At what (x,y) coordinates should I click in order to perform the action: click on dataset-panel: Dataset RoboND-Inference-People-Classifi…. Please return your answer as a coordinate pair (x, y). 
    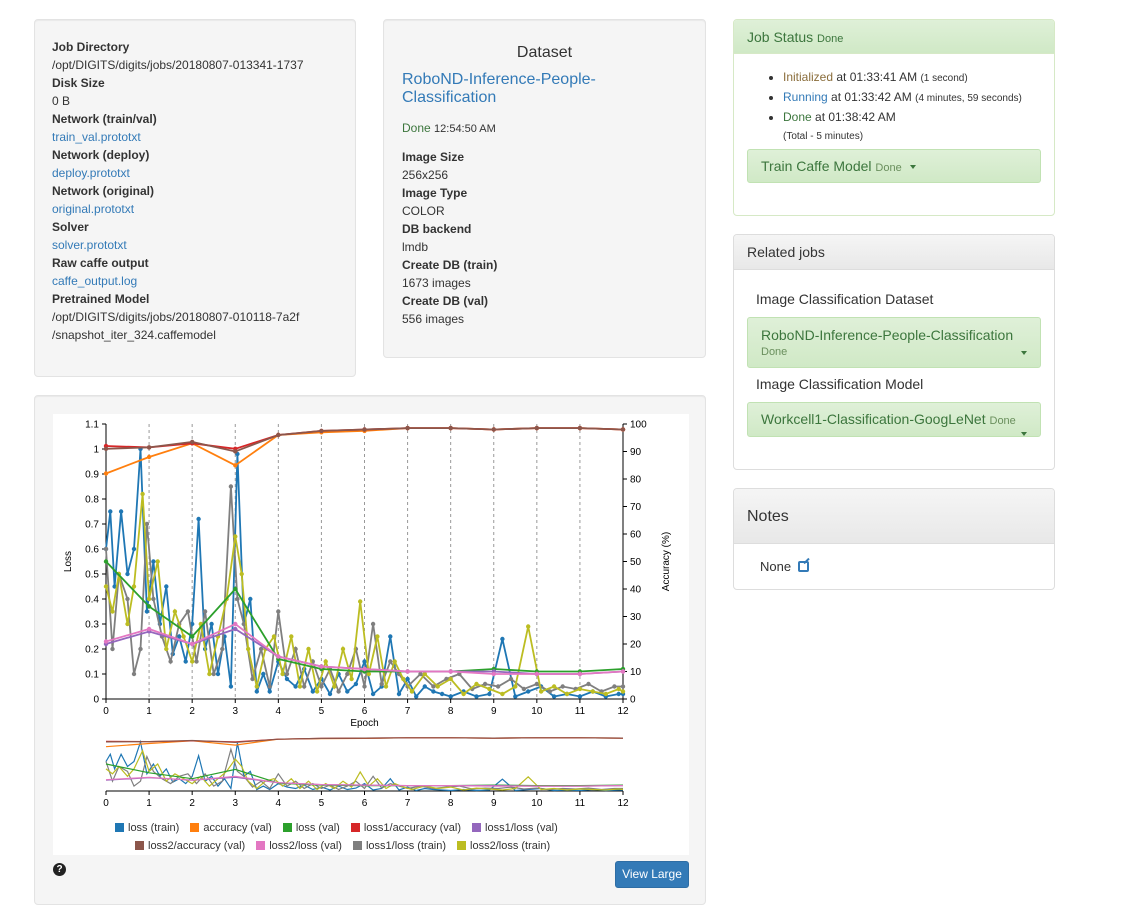
    Looking at the image, I should click on (544, 188).